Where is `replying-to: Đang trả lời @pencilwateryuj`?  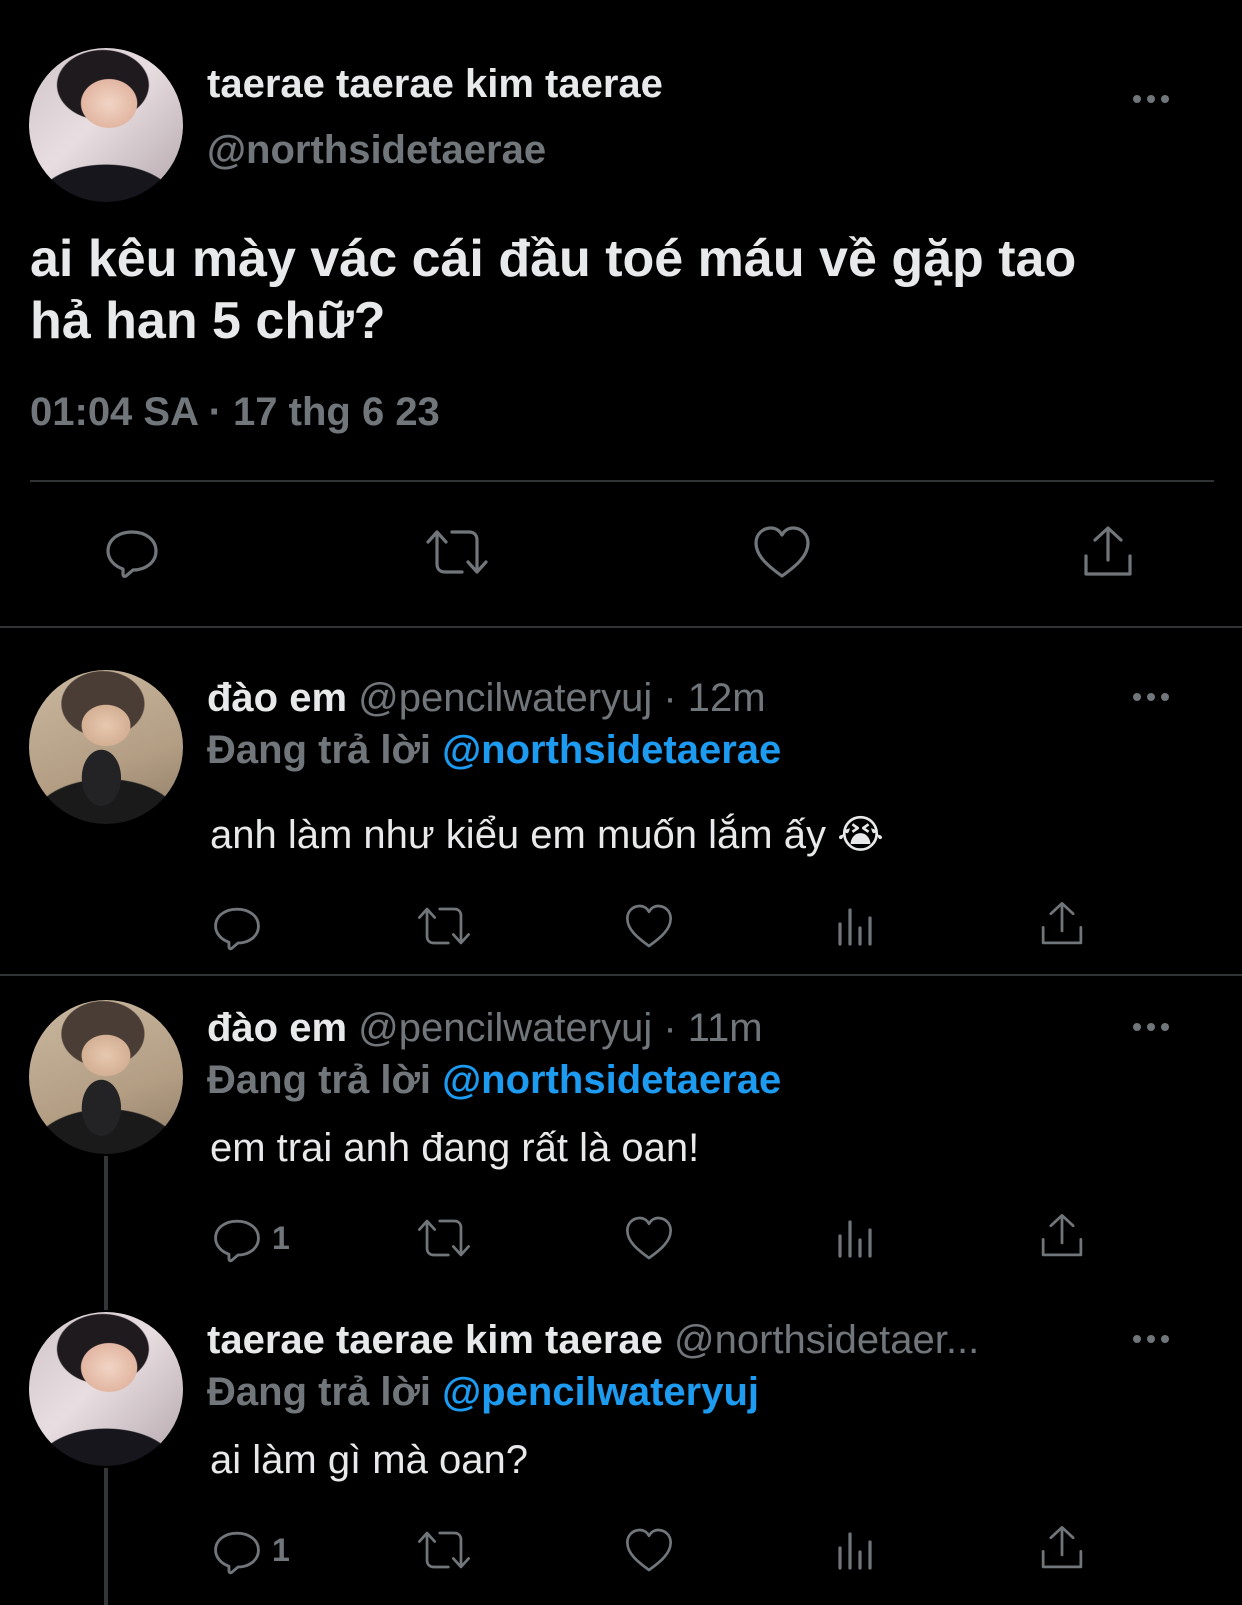
replying-to: Đang trả lời @pencilwateryuj is located at coordinates (483, 1392).